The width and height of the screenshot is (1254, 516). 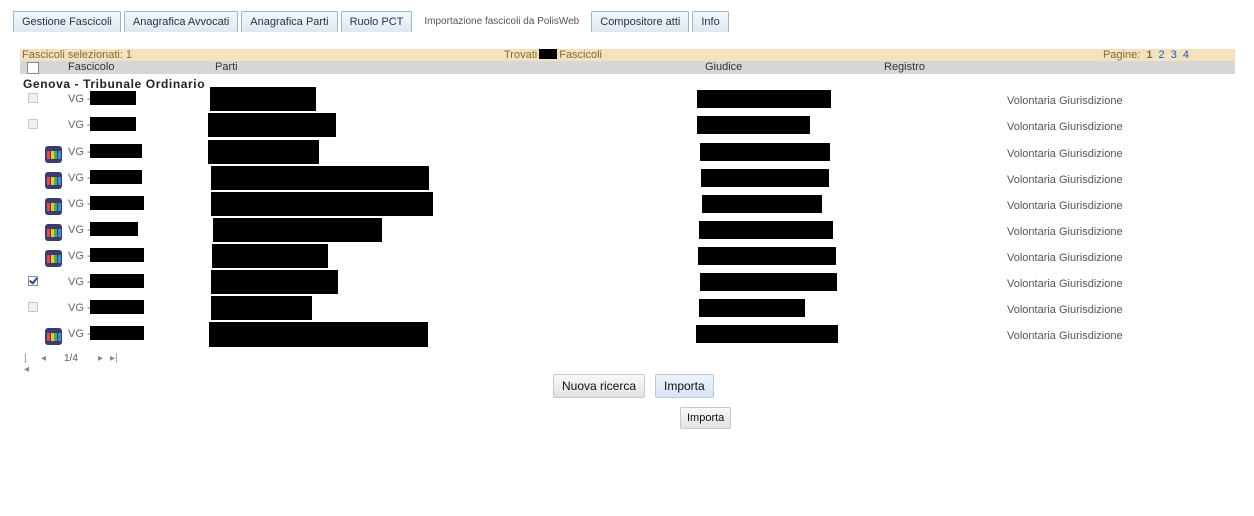 What do you see at coordinates (100, 358) in the screenshot?
I see `next-page-icon: ▸` at bounding box center [100, 358].